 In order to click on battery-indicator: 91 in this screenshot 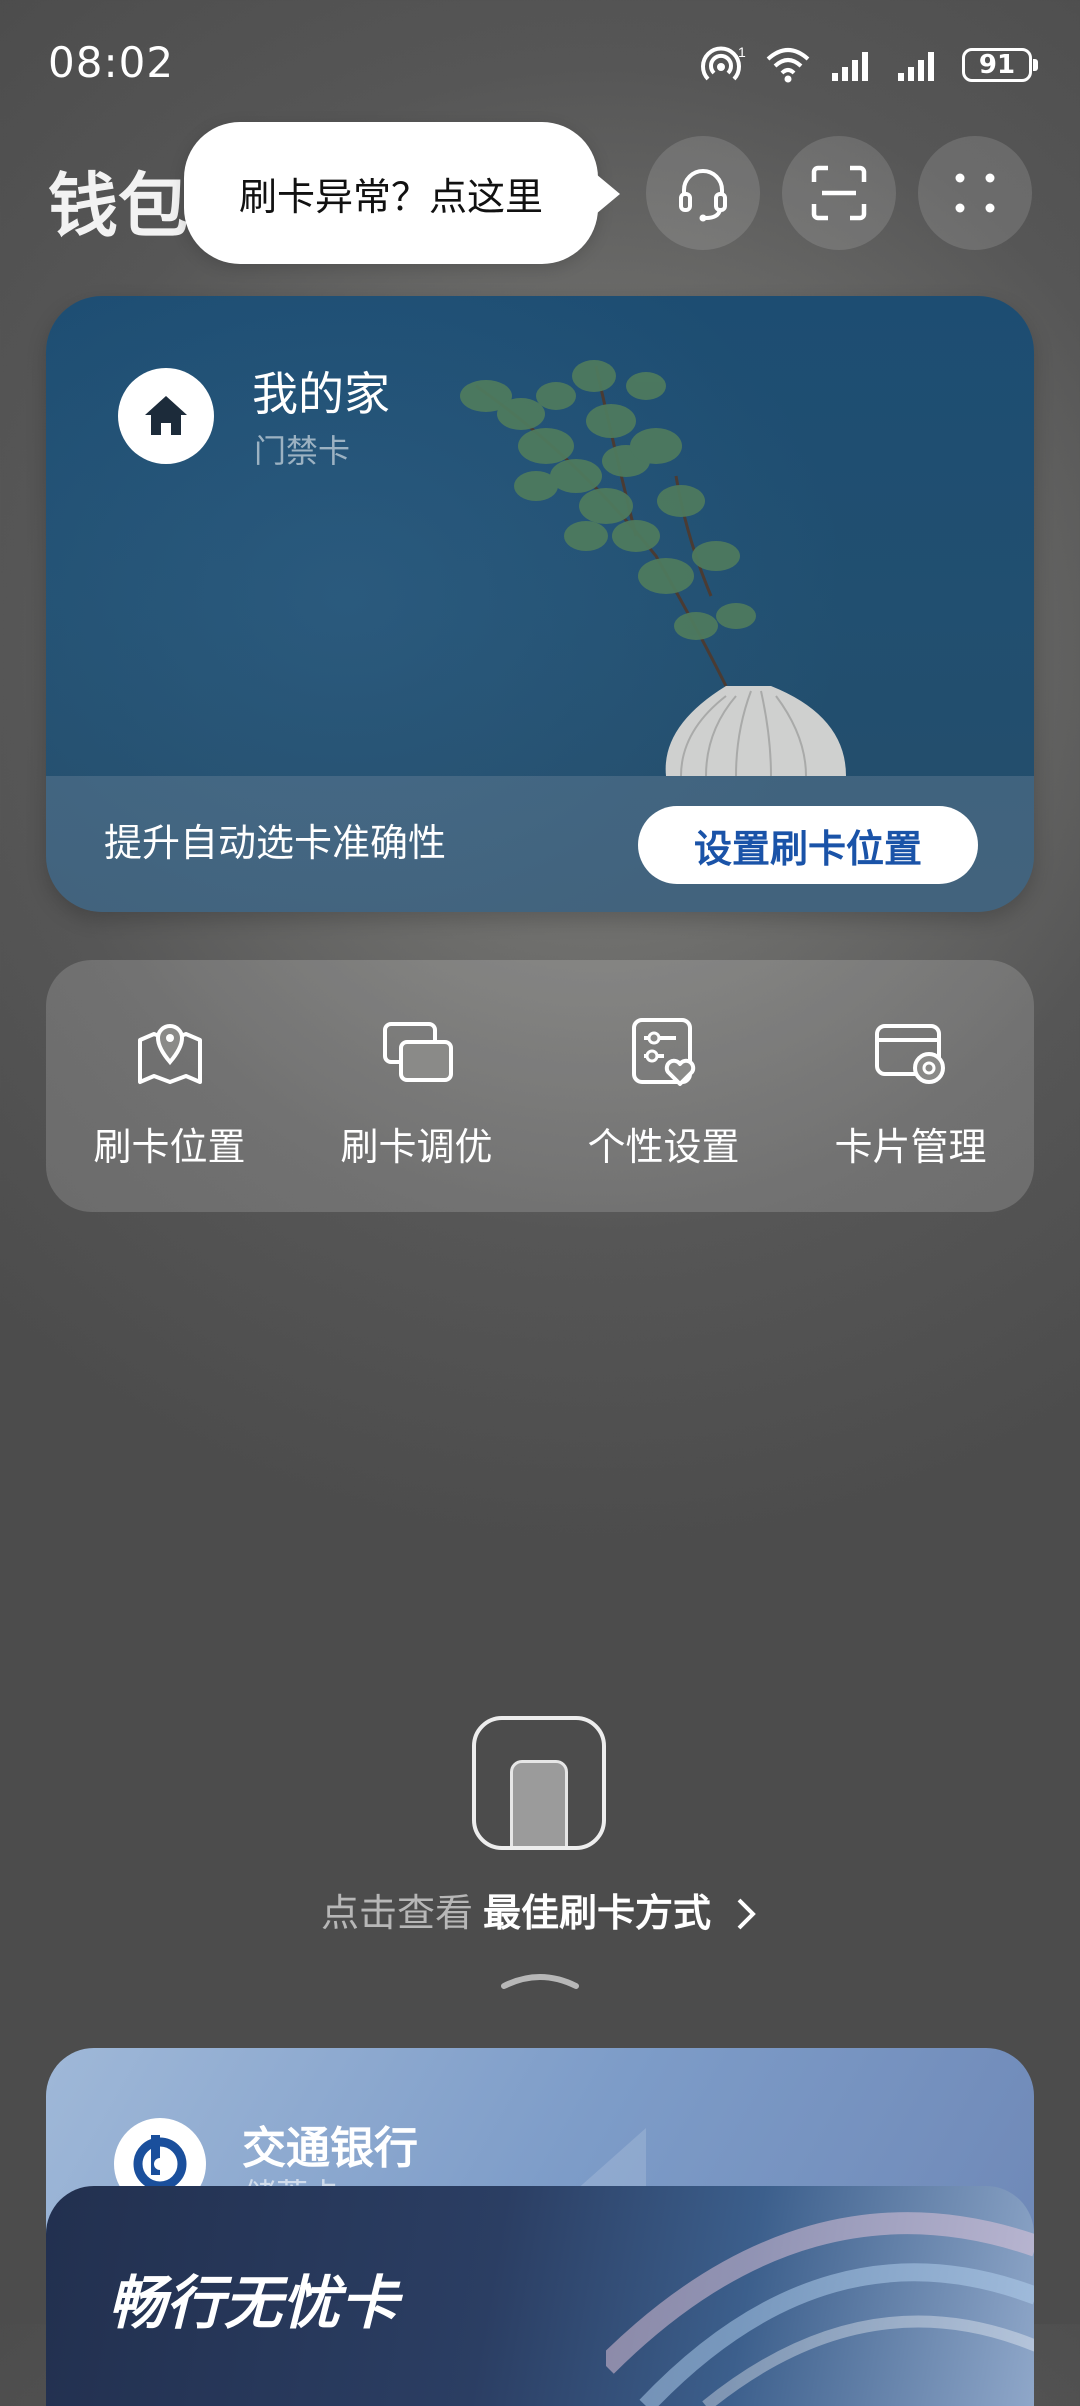, I will do `click(1000, 65)`.